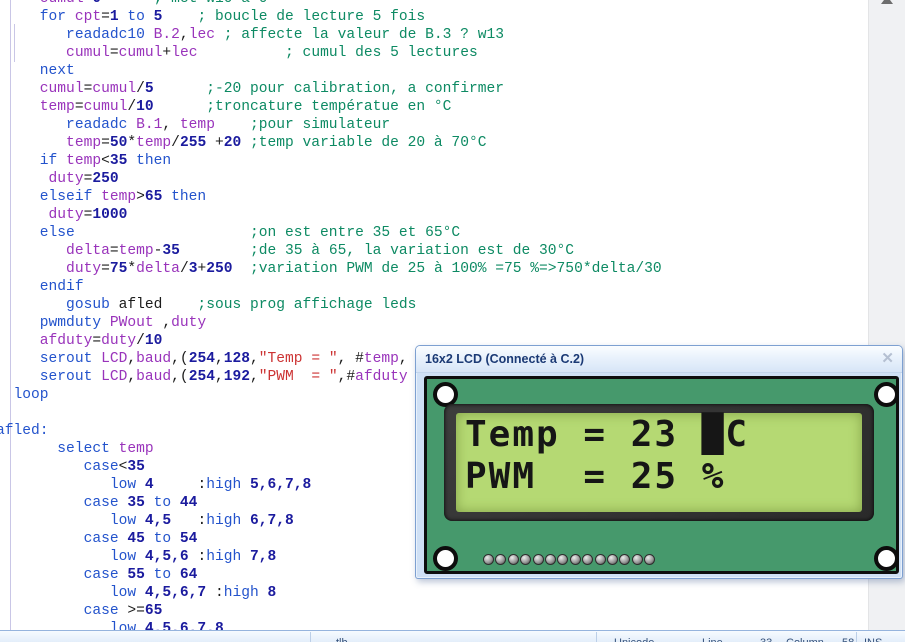 The image size is (905, 642). What do you see at coordinates (805, 639) in the screenshot?
I see `status-text: Column` at bounding box center [805, 639].